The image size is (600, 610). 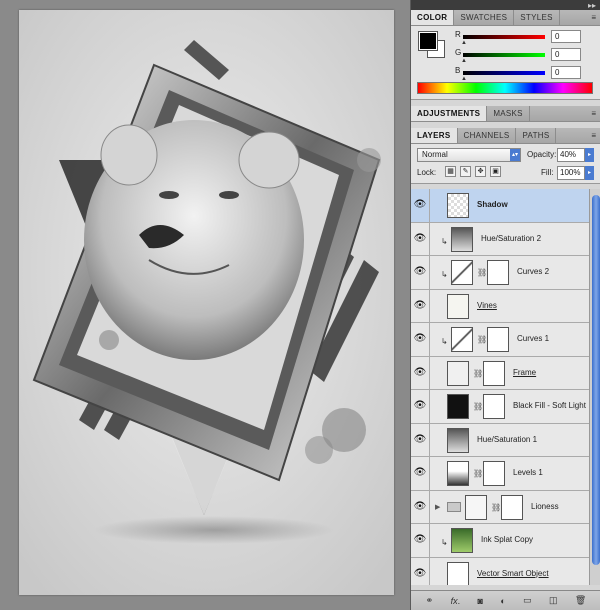 I want to click on layer-row: 👁 Vector Smart Object, so click(x=500, y=571).